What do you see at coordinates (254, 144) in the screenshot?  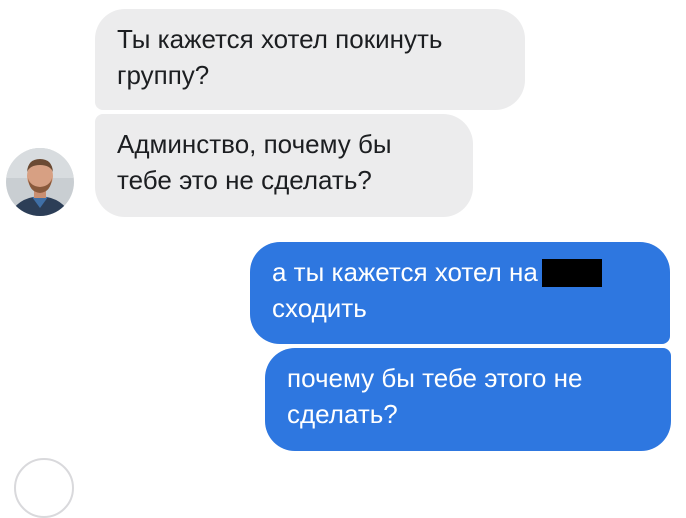 I see `message-text: Админство, почему бы` at bounding box center [254, 144].